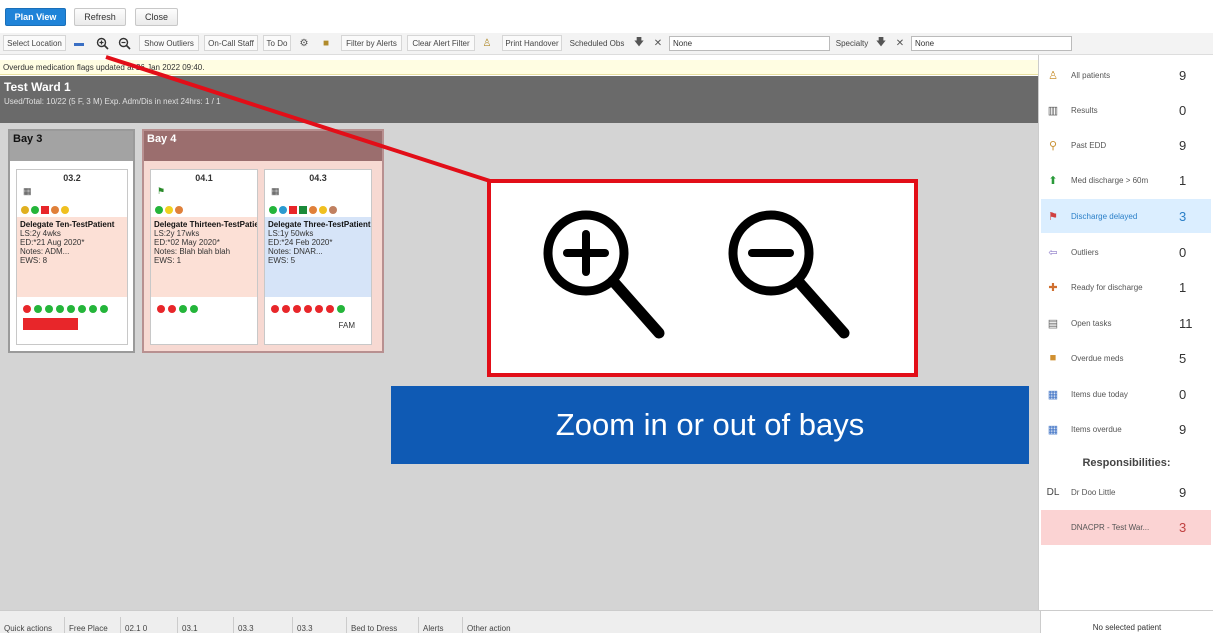 This screenshot has height=633, width=1213. Describe the element at coordinates (789, 274) in the screenshot. I see `zoom-out-icon` at that location.